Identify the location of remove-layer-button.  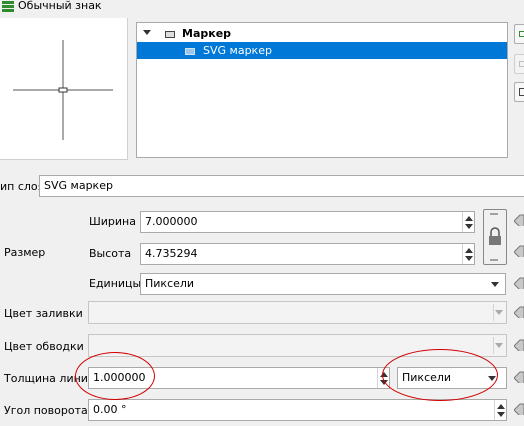
(519, 64).